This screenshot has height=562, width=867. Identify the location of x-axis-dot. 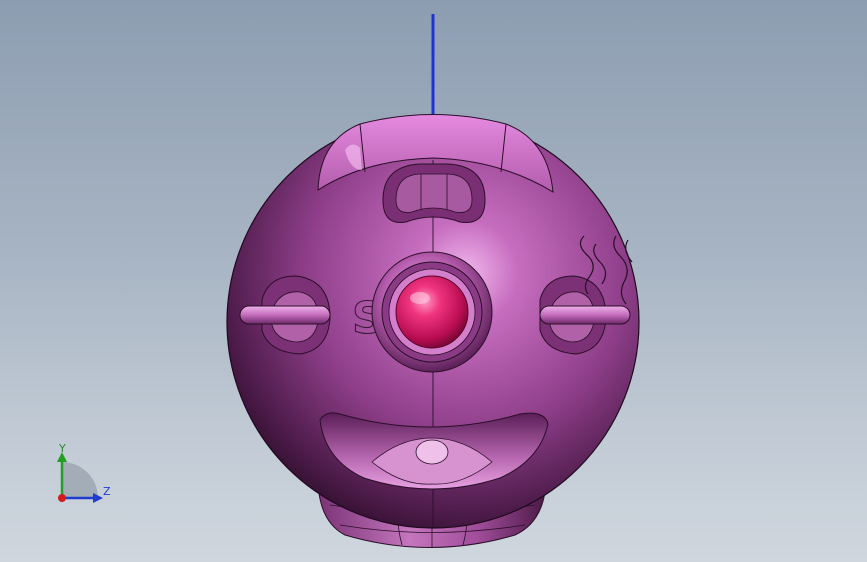
(62, 498).